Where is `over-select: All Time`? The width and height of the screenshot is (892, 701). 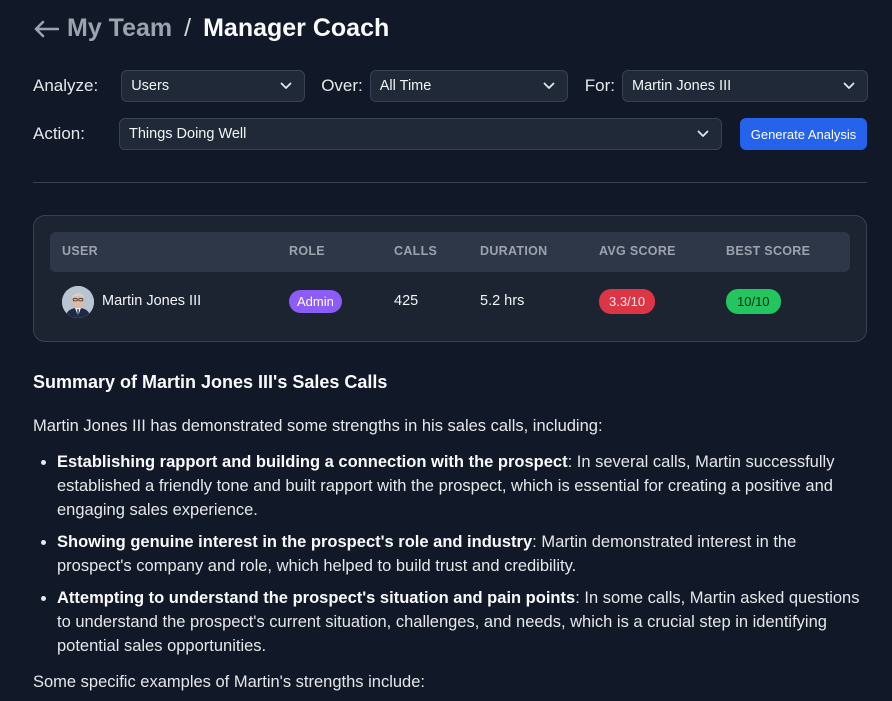 over-select: All Time is located at coordinates (468, 86).